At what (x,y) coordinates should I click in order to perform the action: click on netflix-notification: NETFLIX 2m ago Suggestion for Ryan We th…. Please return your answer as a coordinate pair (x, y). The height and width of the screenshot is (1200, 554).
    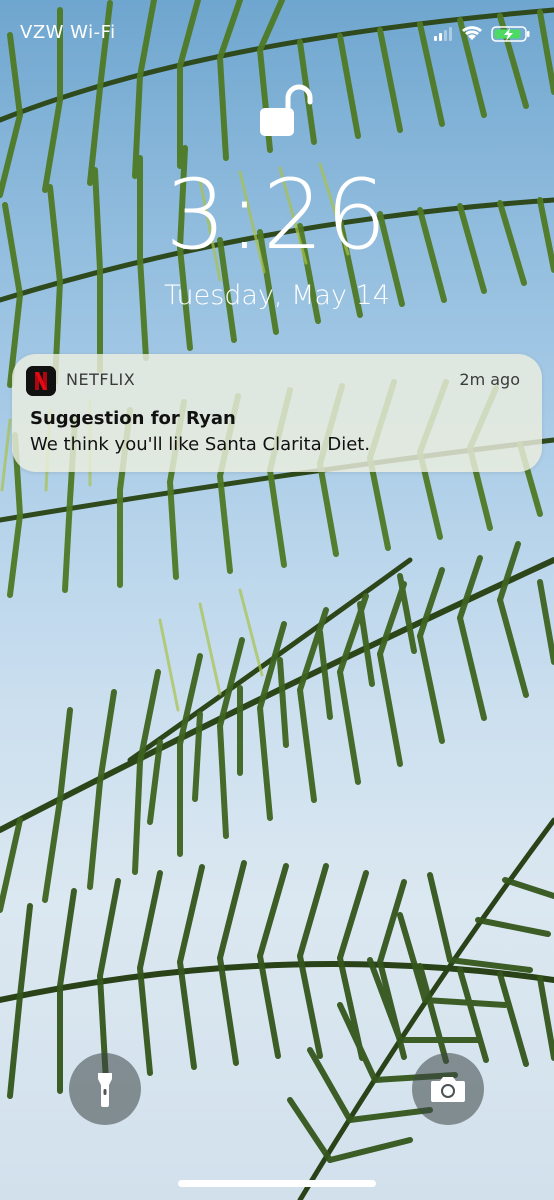
    Looking at the image, I should click on (277, 413).